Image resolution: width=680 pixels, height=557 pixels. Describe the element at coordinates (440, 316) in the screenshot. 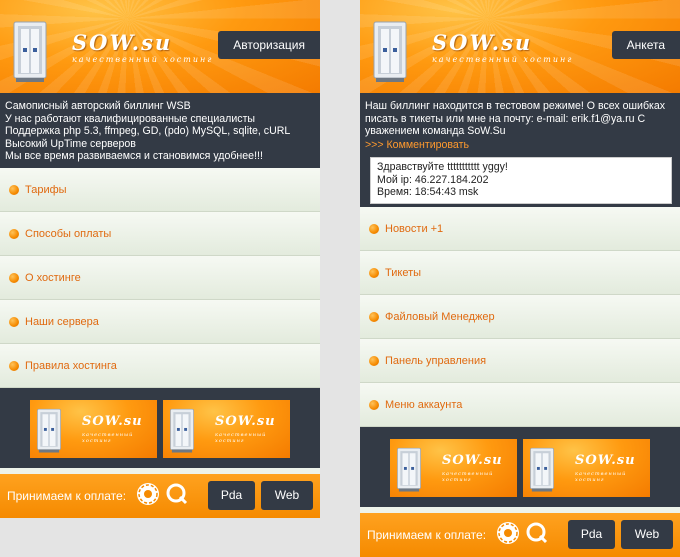

I see `menu-item-label: Файловый Менеджер` at that location.